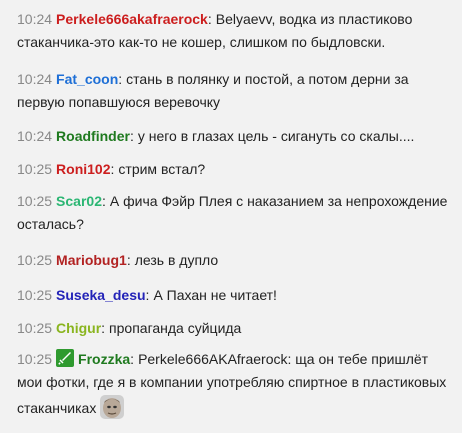  What do you see at coordinates (104, 359) in the screenshot?
I see `message-username: Frozzka` at bounding box center [104, 359].